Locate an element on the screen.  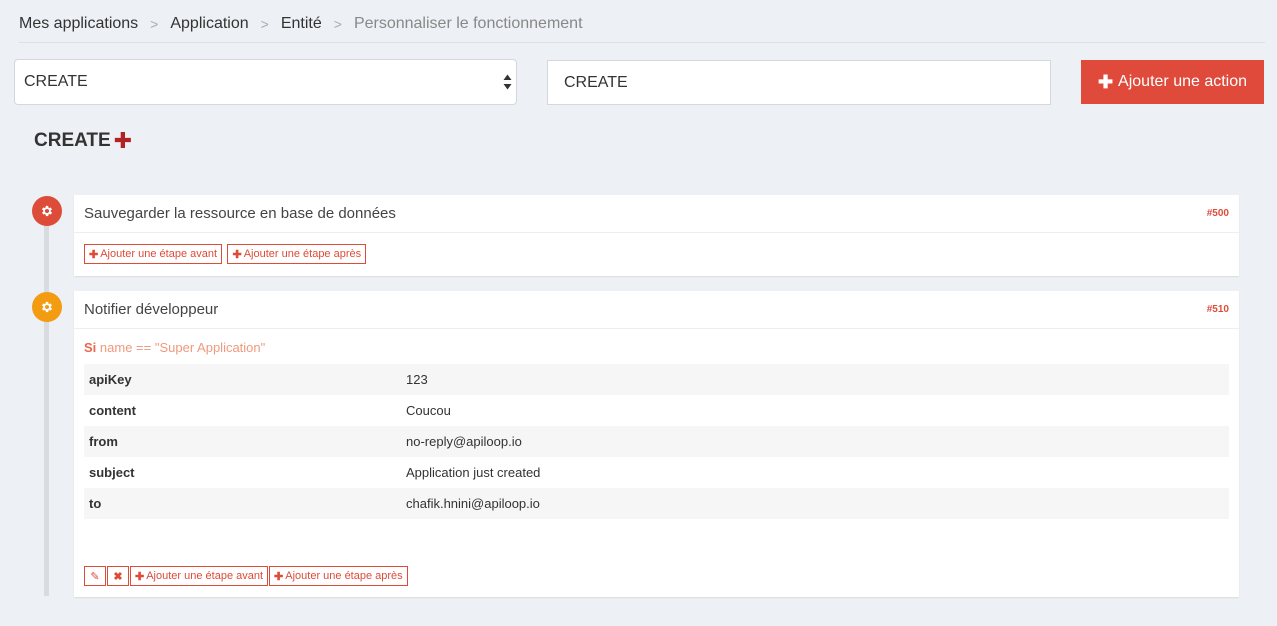
param-value: no-reply@apiloop.io is located at coordinates (464, 441).